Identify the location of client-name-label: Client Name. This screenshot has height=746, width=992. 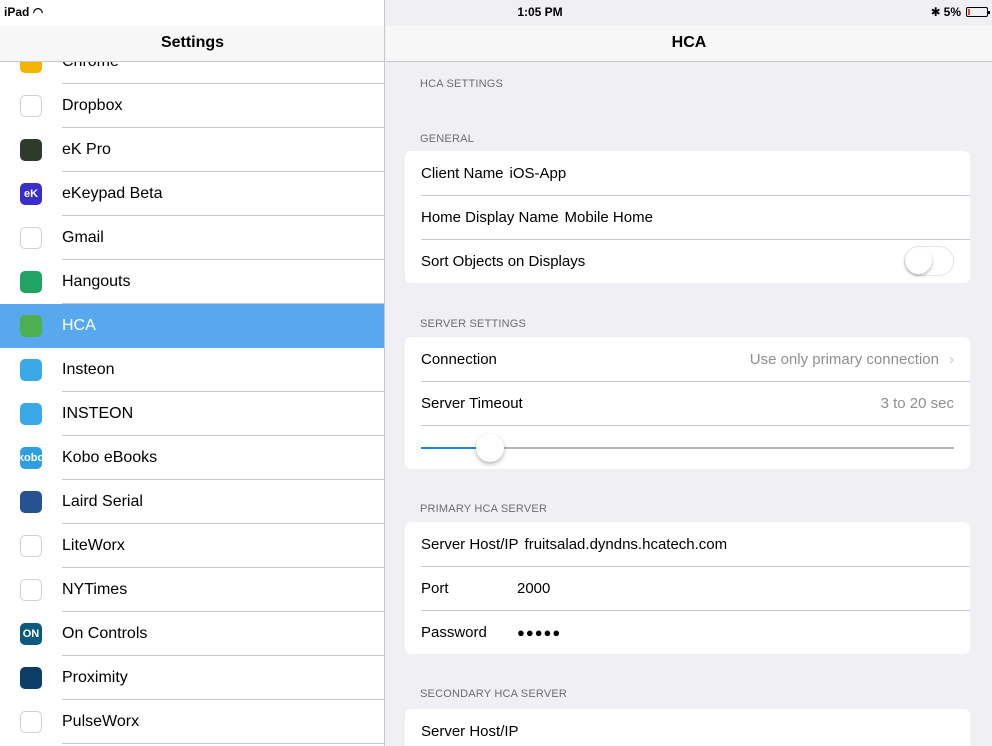
(462, 173).